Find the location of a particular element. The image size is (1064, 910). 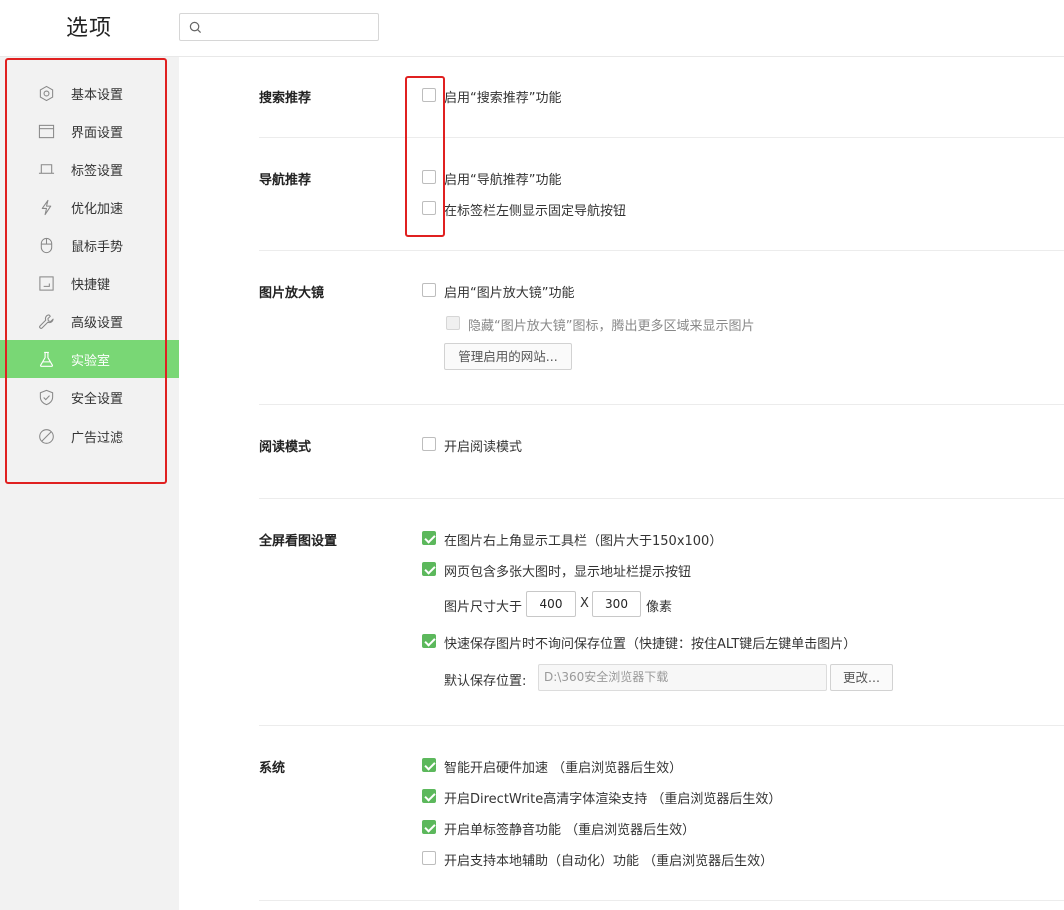

nav-recommend-checkbox is located at coordinates (429, 177).